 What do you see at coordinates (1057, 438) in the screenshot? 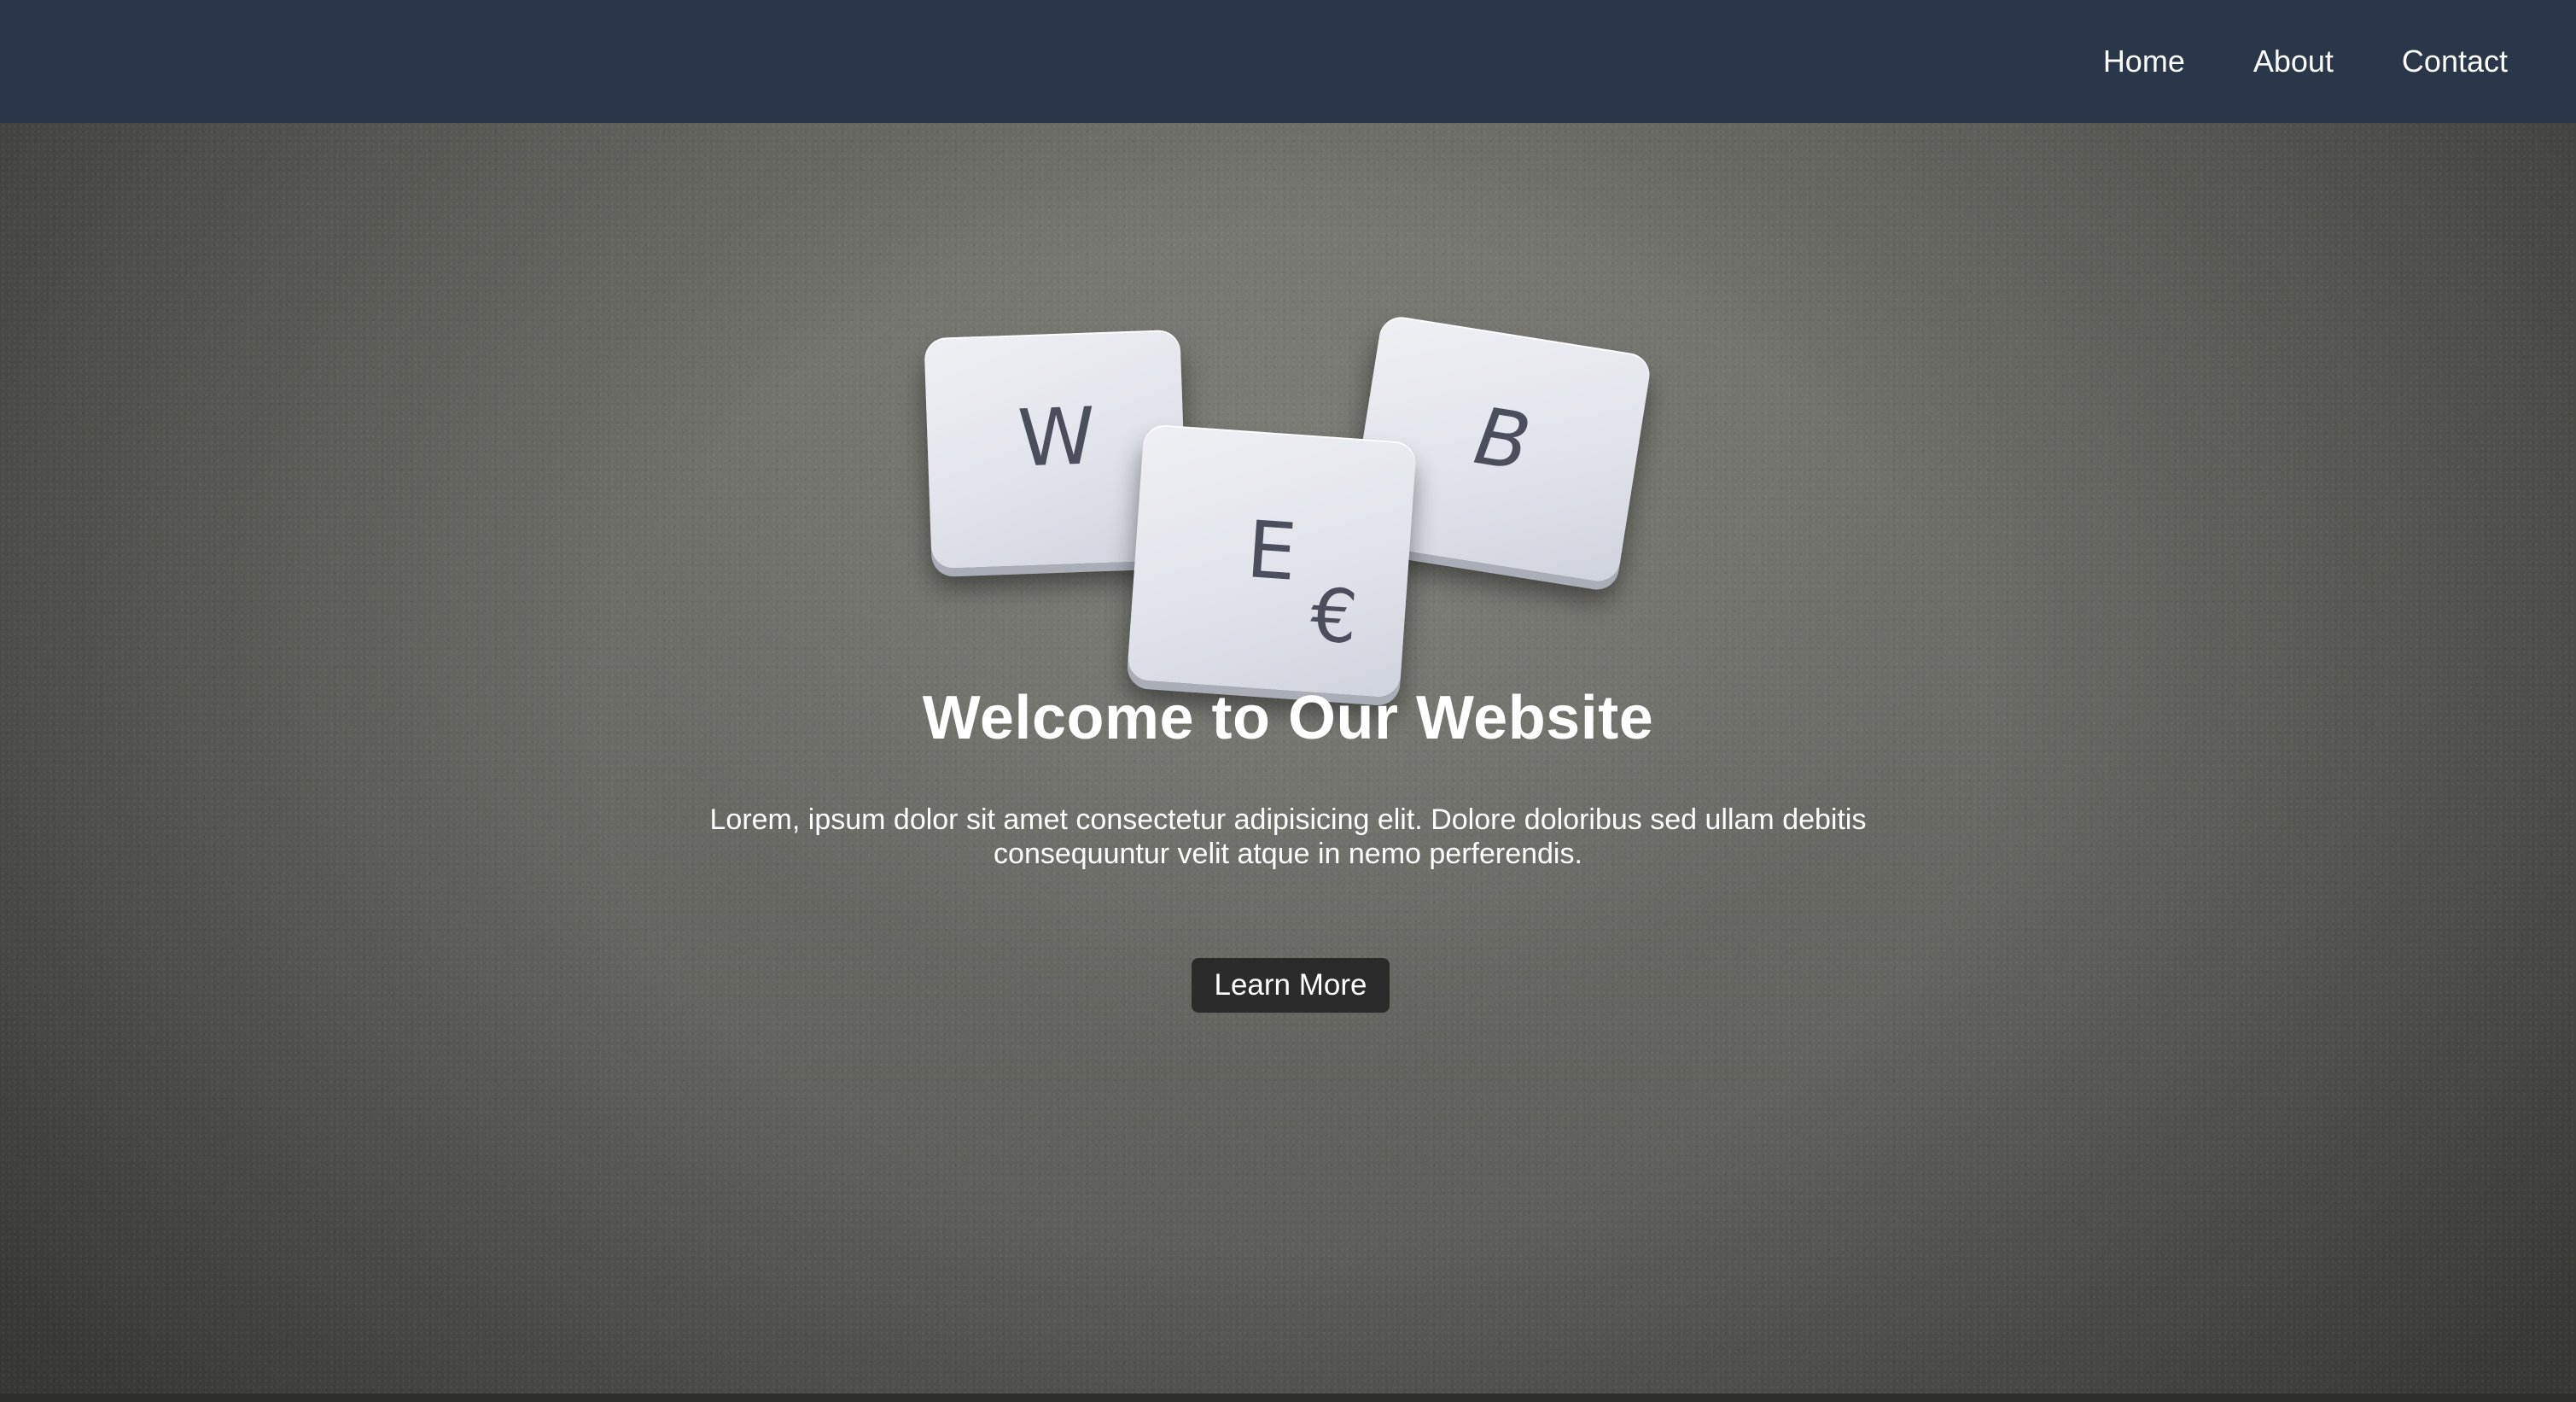
I see `tile-letter-w: W` at bounding box center [1057, 438].